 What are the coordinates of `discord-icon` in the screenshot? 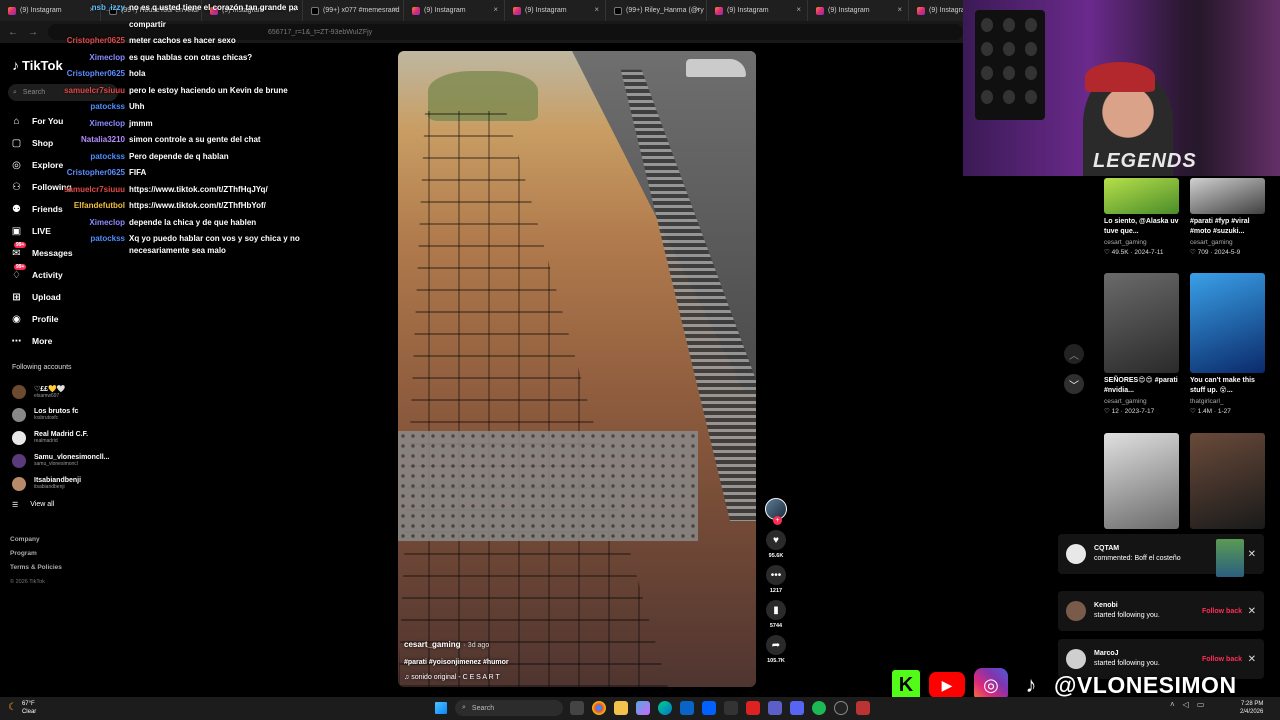 It's located at (797, 708).